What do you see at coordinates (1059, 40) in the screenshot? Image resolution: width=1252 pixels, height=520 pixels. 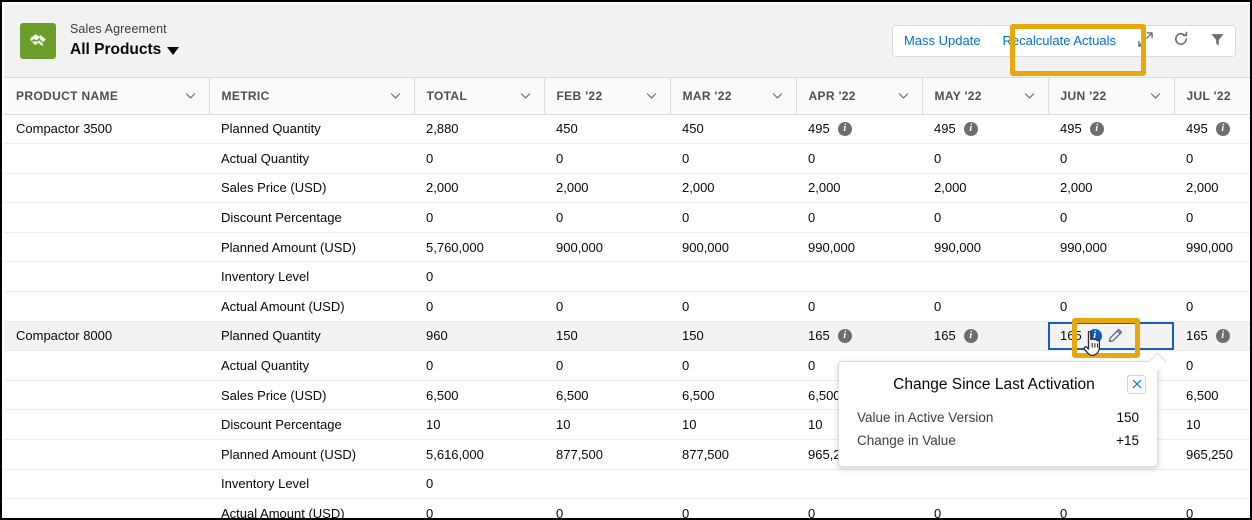 I see `recalculate-actuals-button: Recalculate Actuals` at bounding box center [1059, 40].